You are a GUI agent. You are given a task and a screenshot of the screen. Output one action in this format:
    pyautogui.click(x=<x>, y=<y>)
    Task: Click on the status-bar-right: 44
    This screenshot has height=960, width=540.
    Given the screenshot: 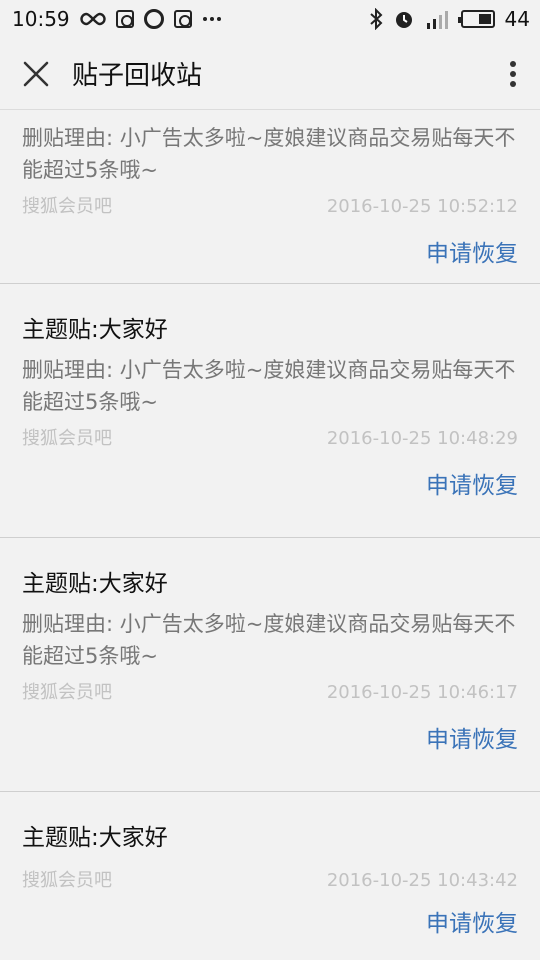 What is the action you would take?
    pyautogui.click(x=449, y=19)
    